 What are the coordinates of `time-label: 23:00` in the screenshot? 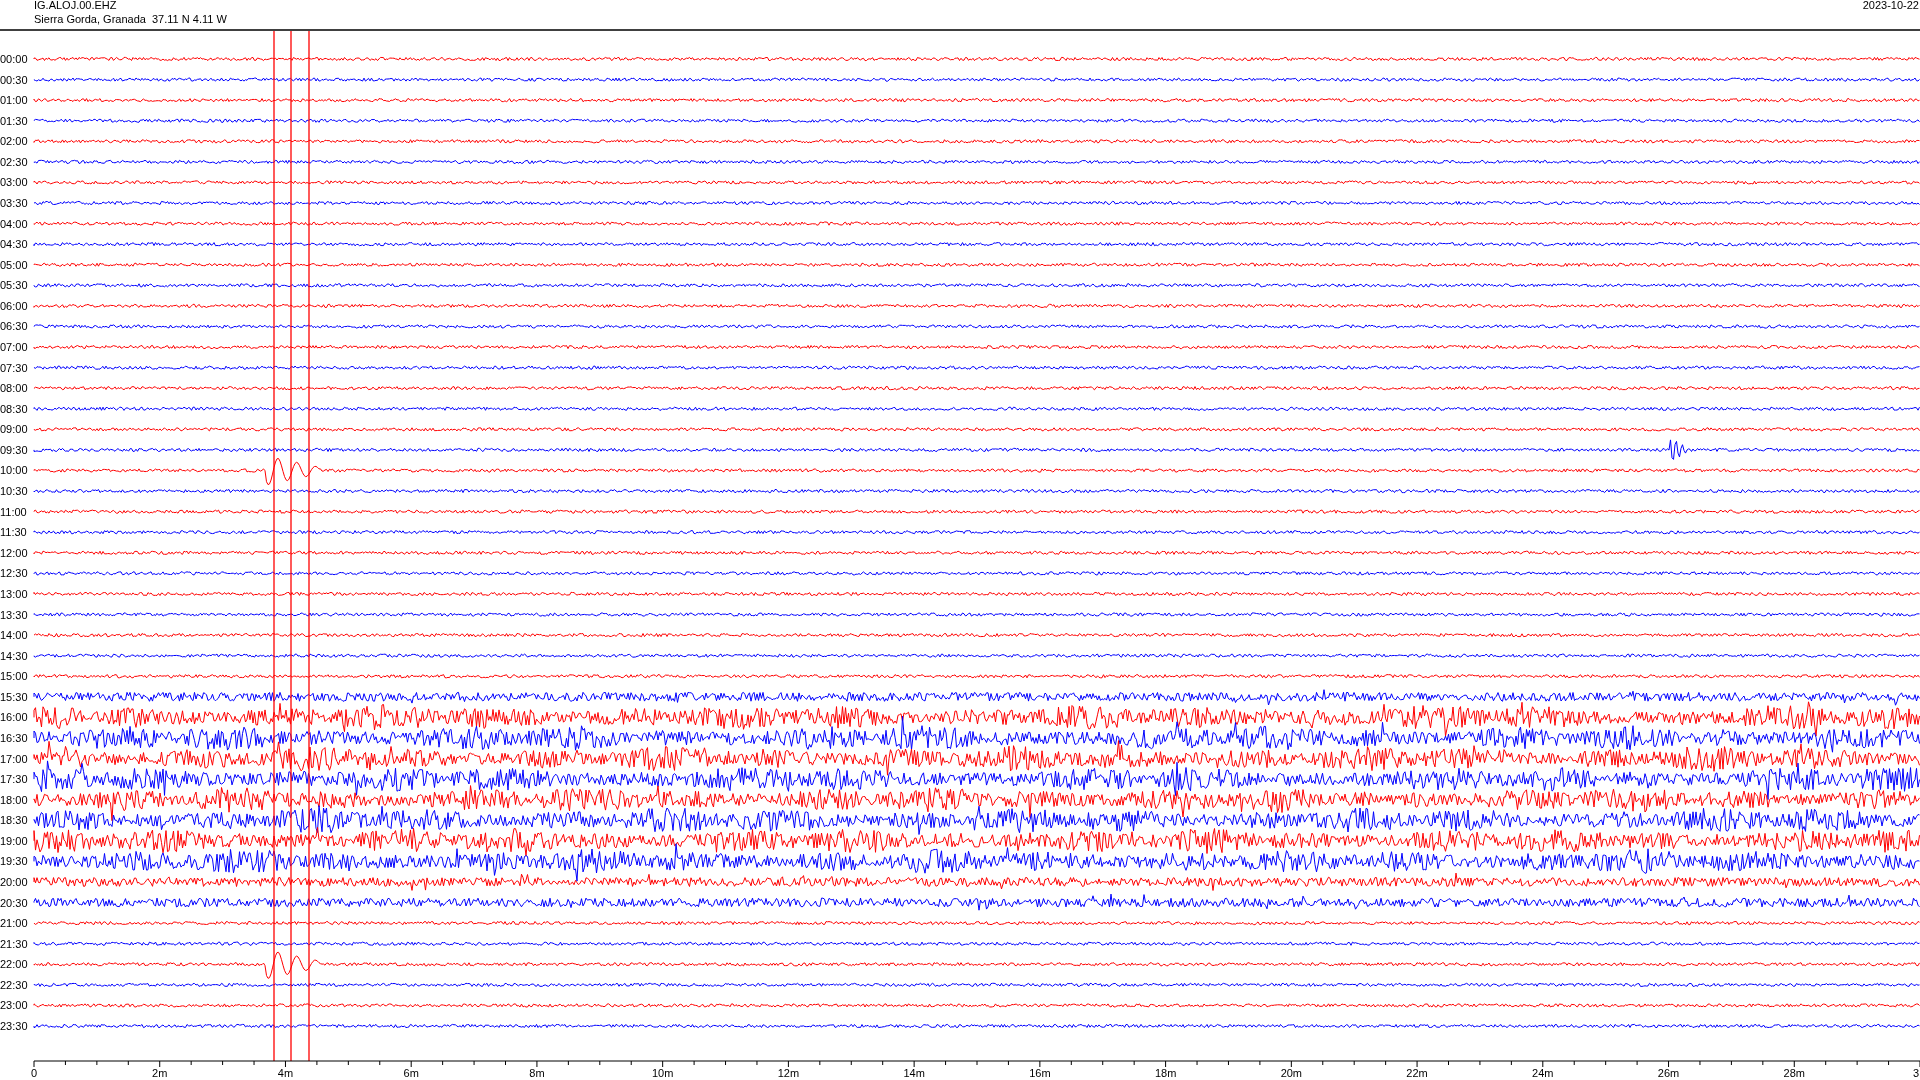 It's located at (14, 1005).